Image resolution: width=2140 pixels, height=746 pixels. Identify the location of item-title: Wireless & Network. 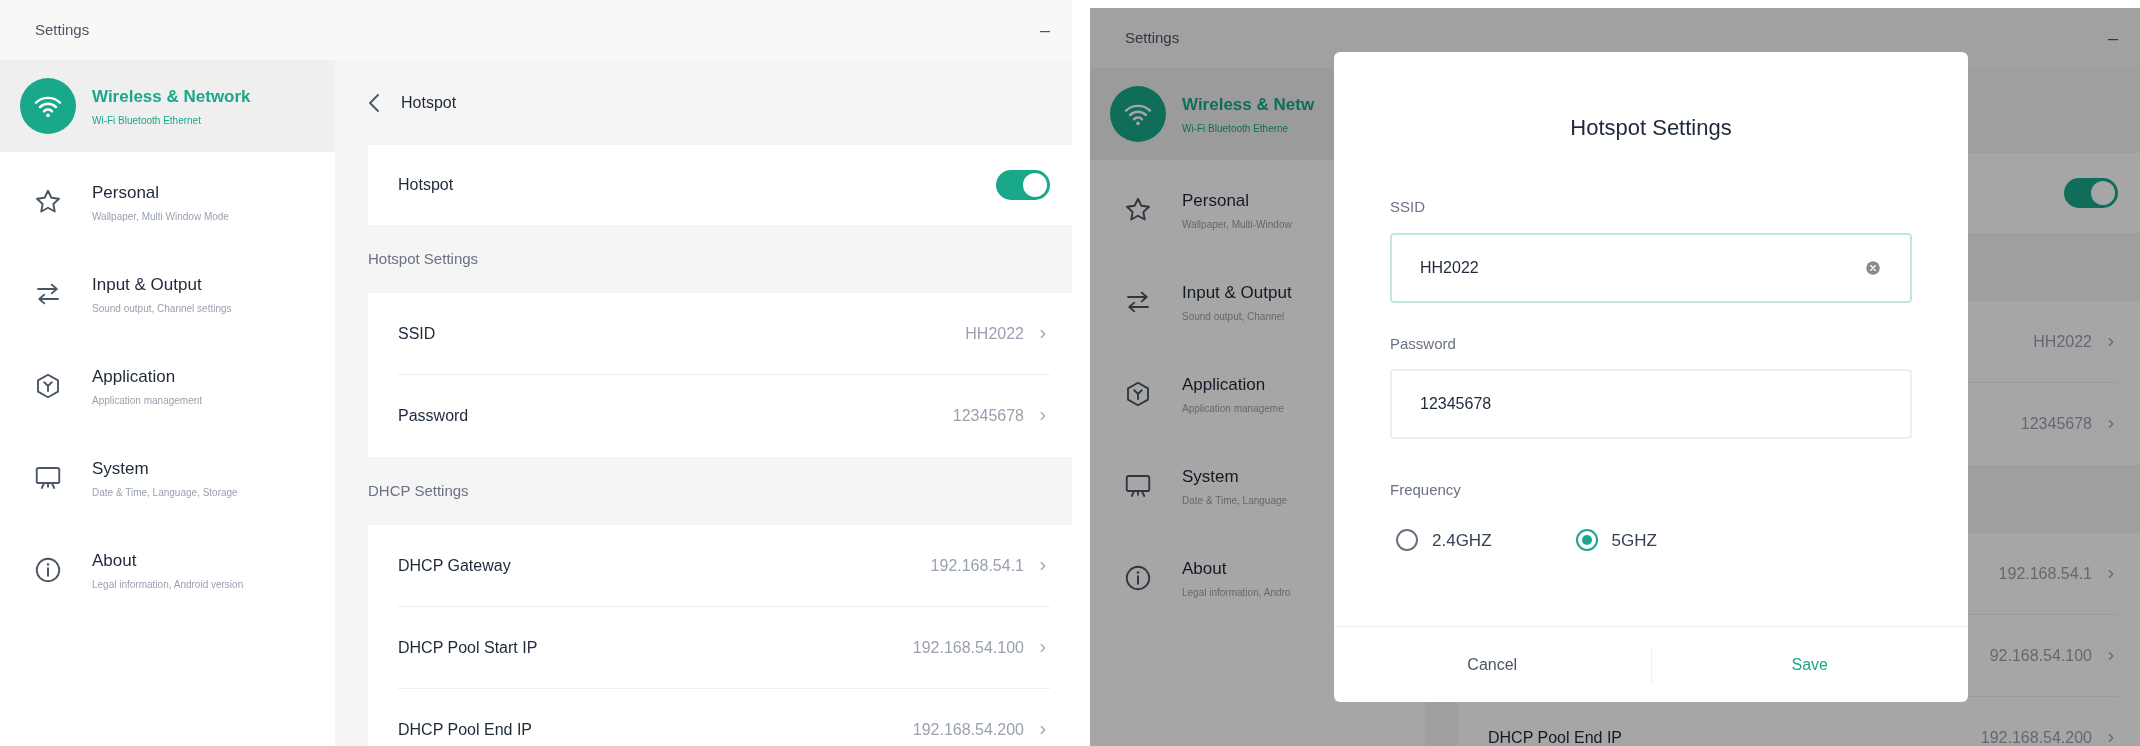
(171, 97).